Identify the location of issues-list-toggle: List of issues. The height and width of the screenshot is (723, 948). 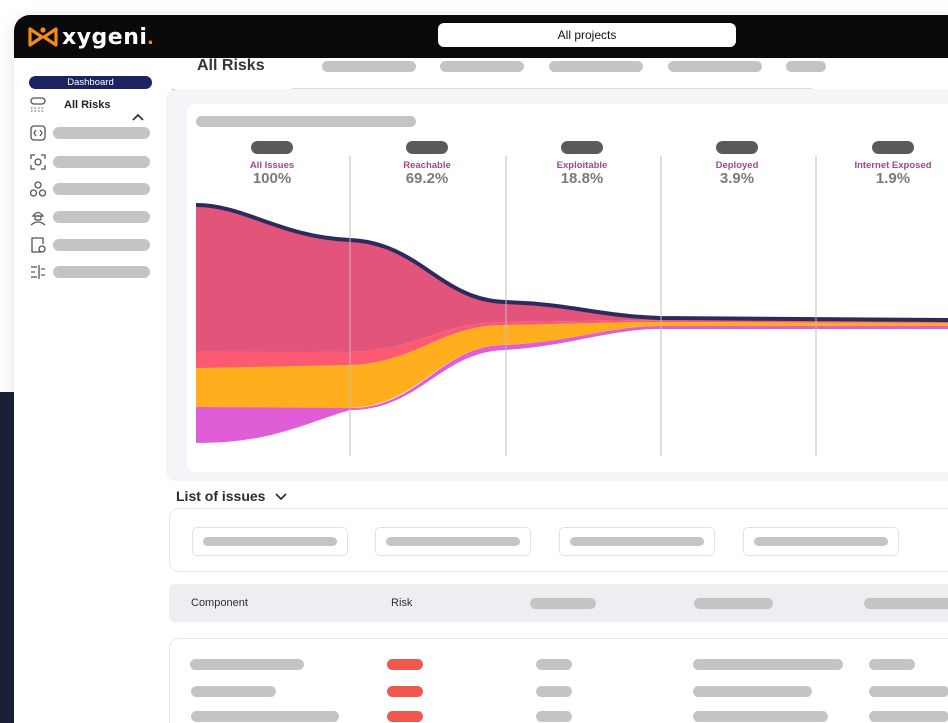
(232, 496).